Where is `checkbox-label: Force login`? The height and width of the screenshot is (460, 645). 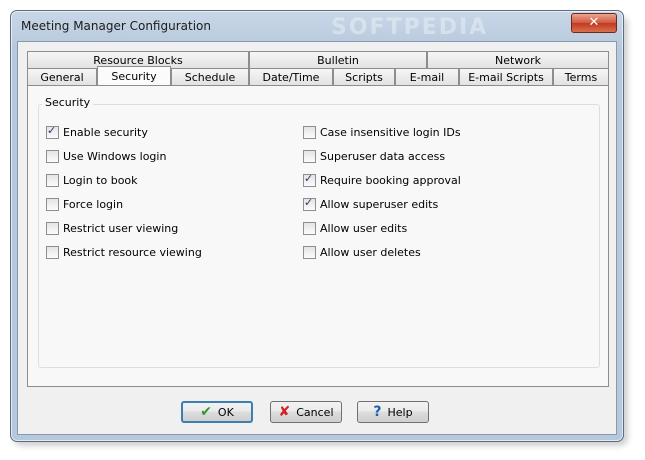
checkbox-label: Force login is located at coordinates (93, 204).